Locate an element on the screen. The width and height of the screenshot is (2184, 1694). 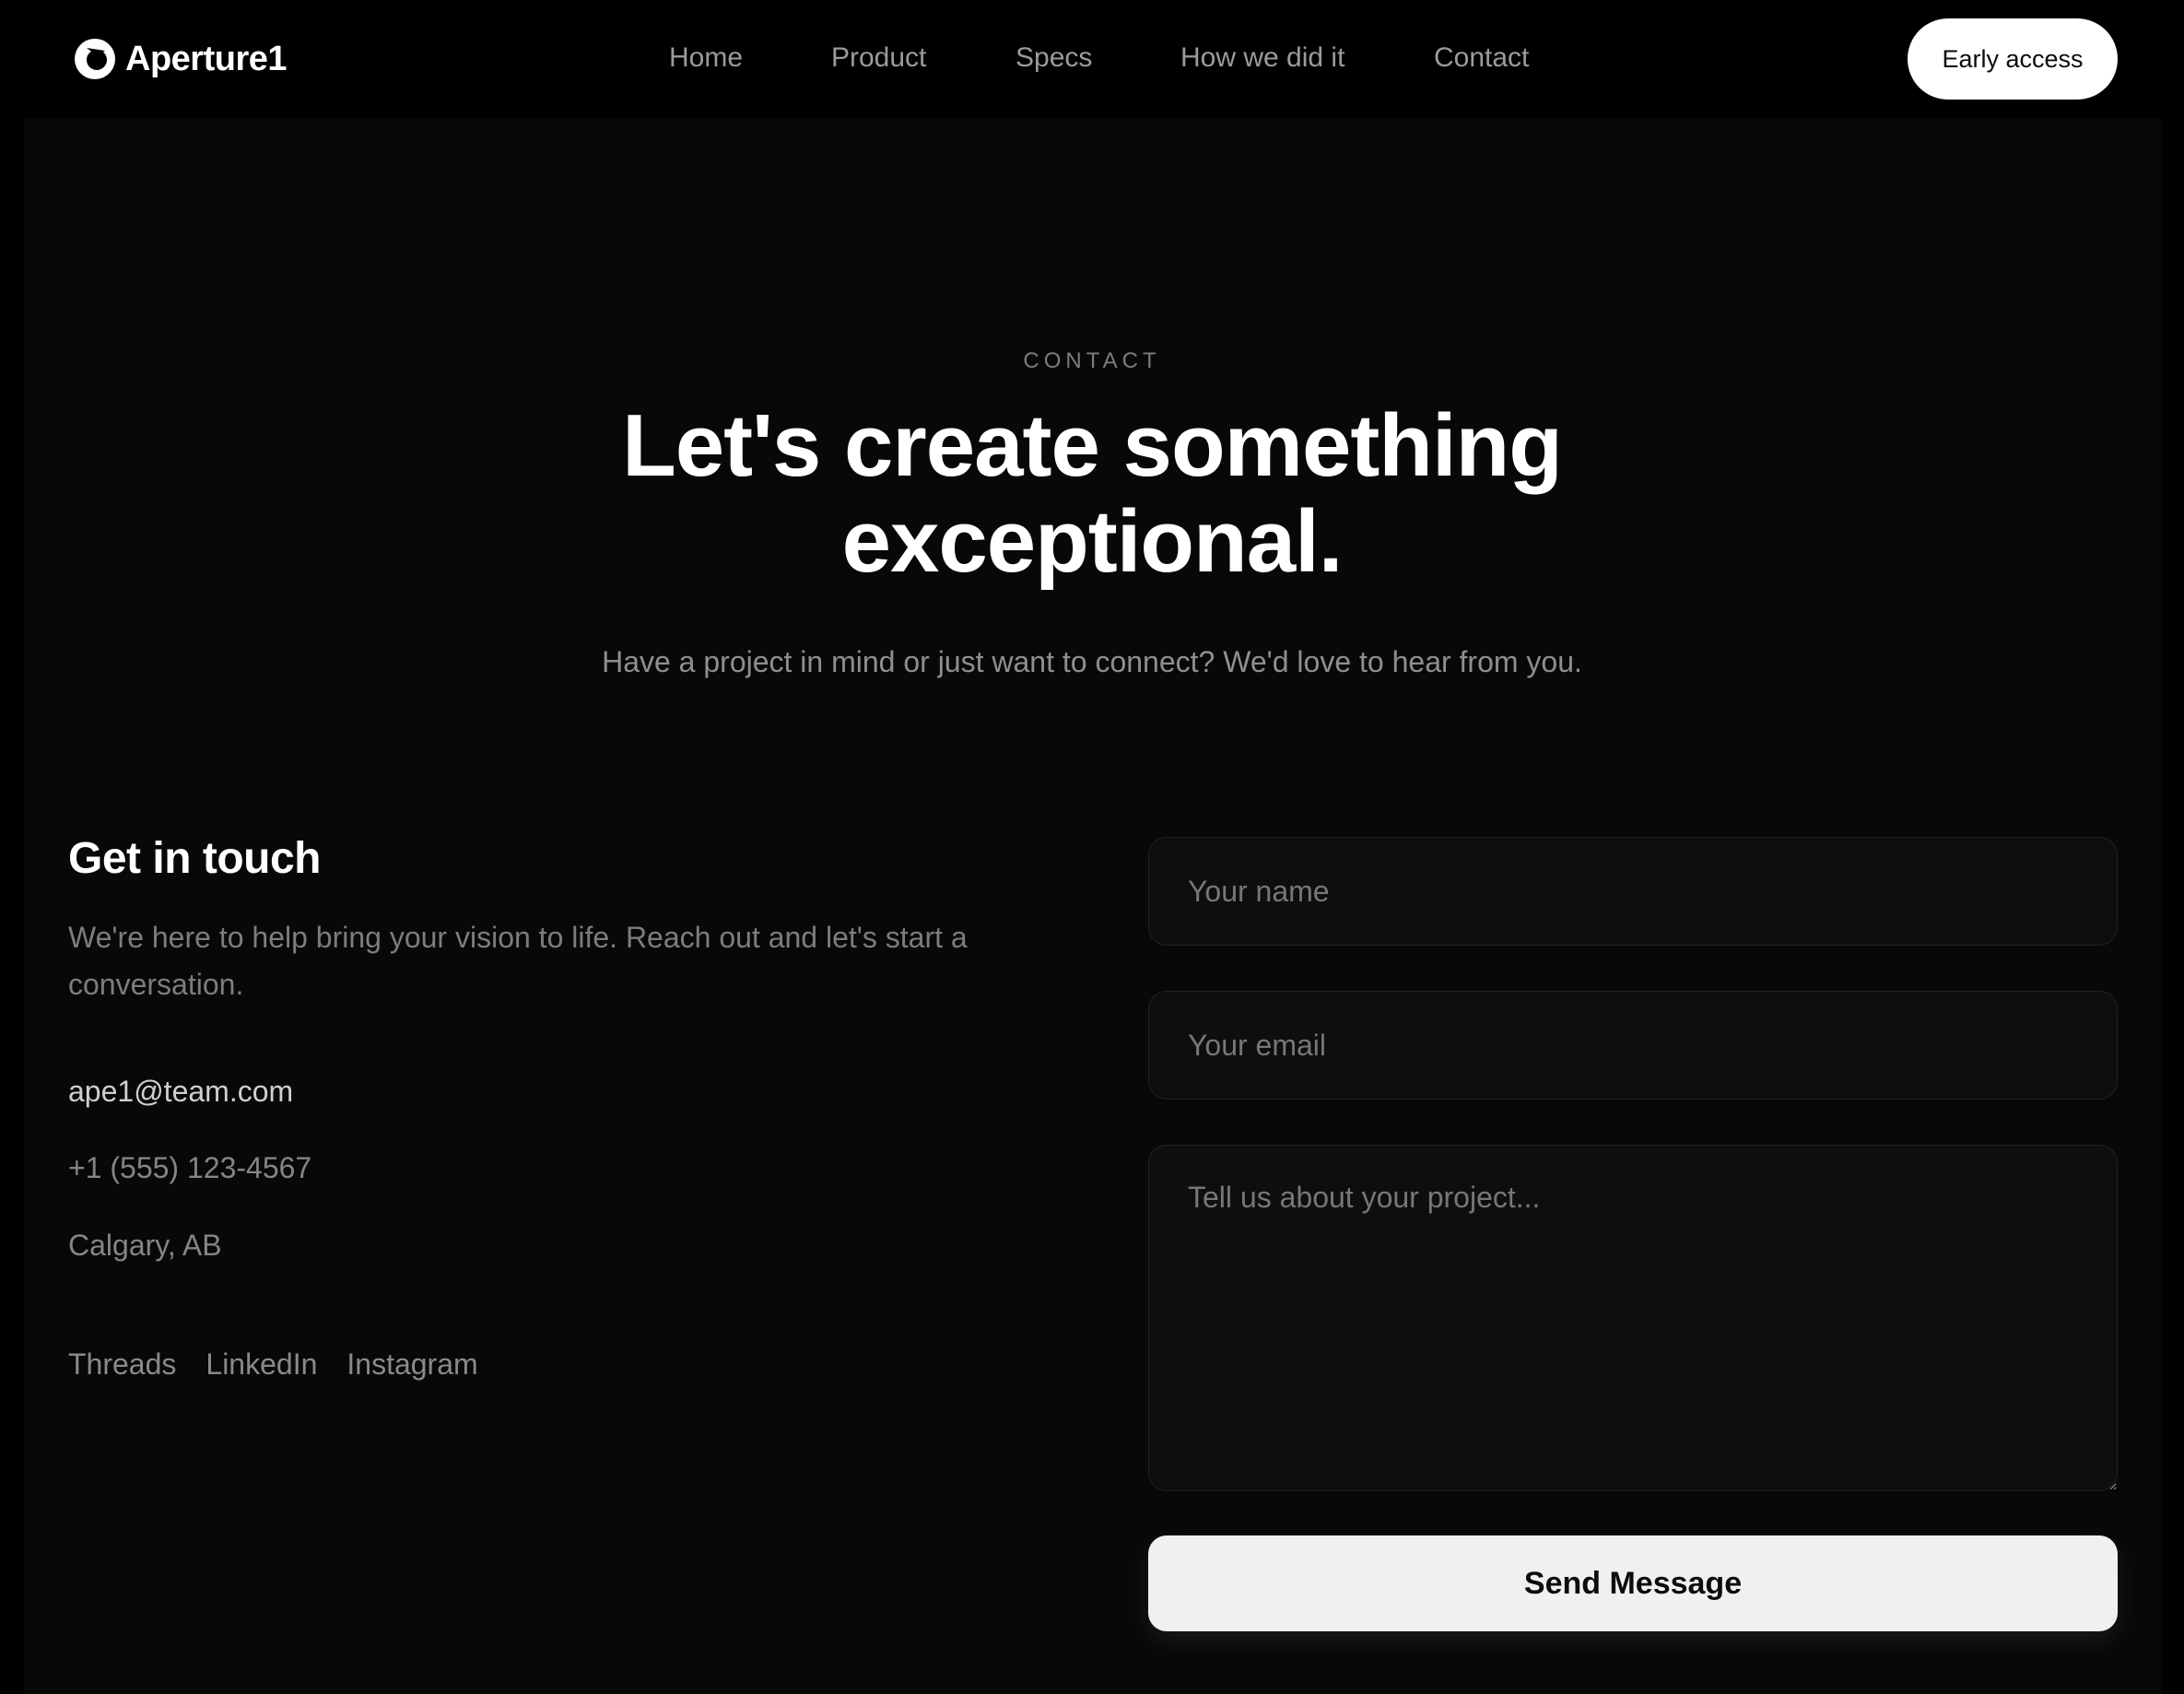
nav-link-specs: Specs is located at coordinates (1054, 58).